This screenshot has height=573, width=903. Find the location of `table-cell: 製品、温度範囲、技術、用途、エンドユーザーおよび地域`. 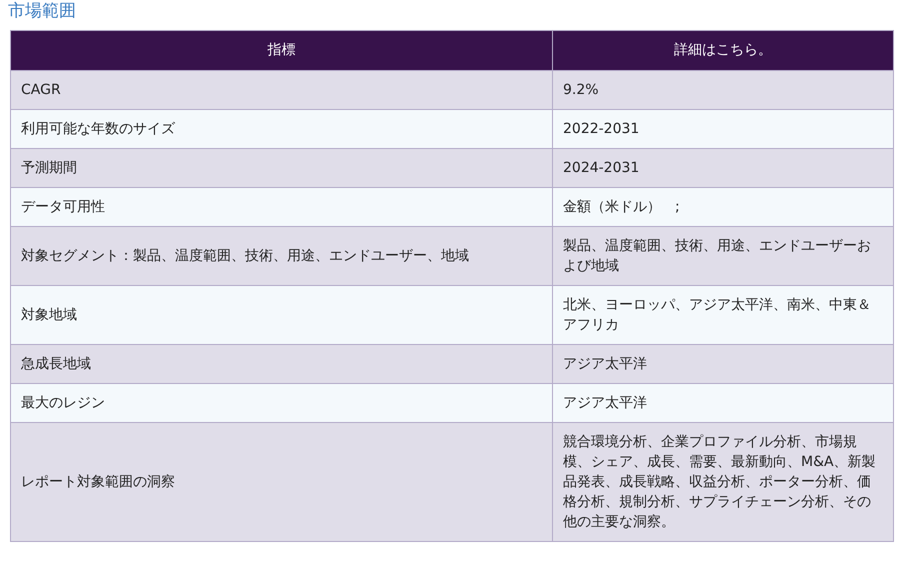

table-cell: 製品、温度範囲、技術、用途、エンドユーザーおよび地域 is located at coordinates (723, 256).